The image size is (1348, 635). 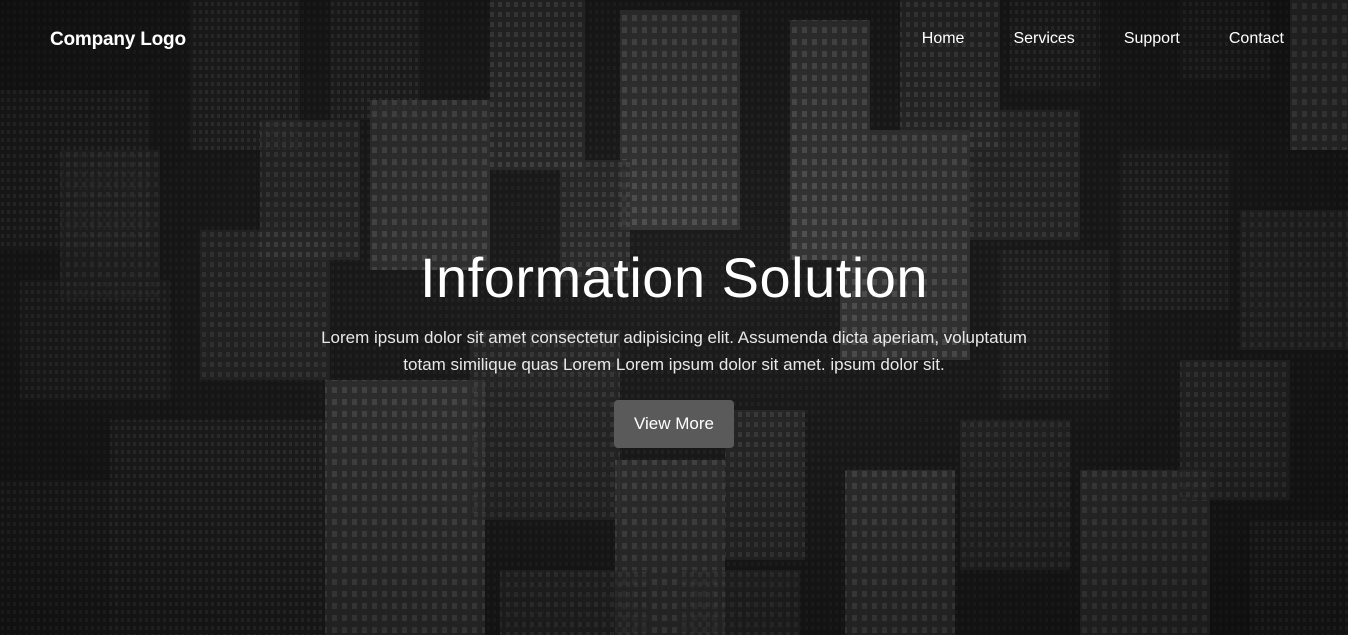 I want to click on hero-title: Information Solution, so click(x=674, y=277).